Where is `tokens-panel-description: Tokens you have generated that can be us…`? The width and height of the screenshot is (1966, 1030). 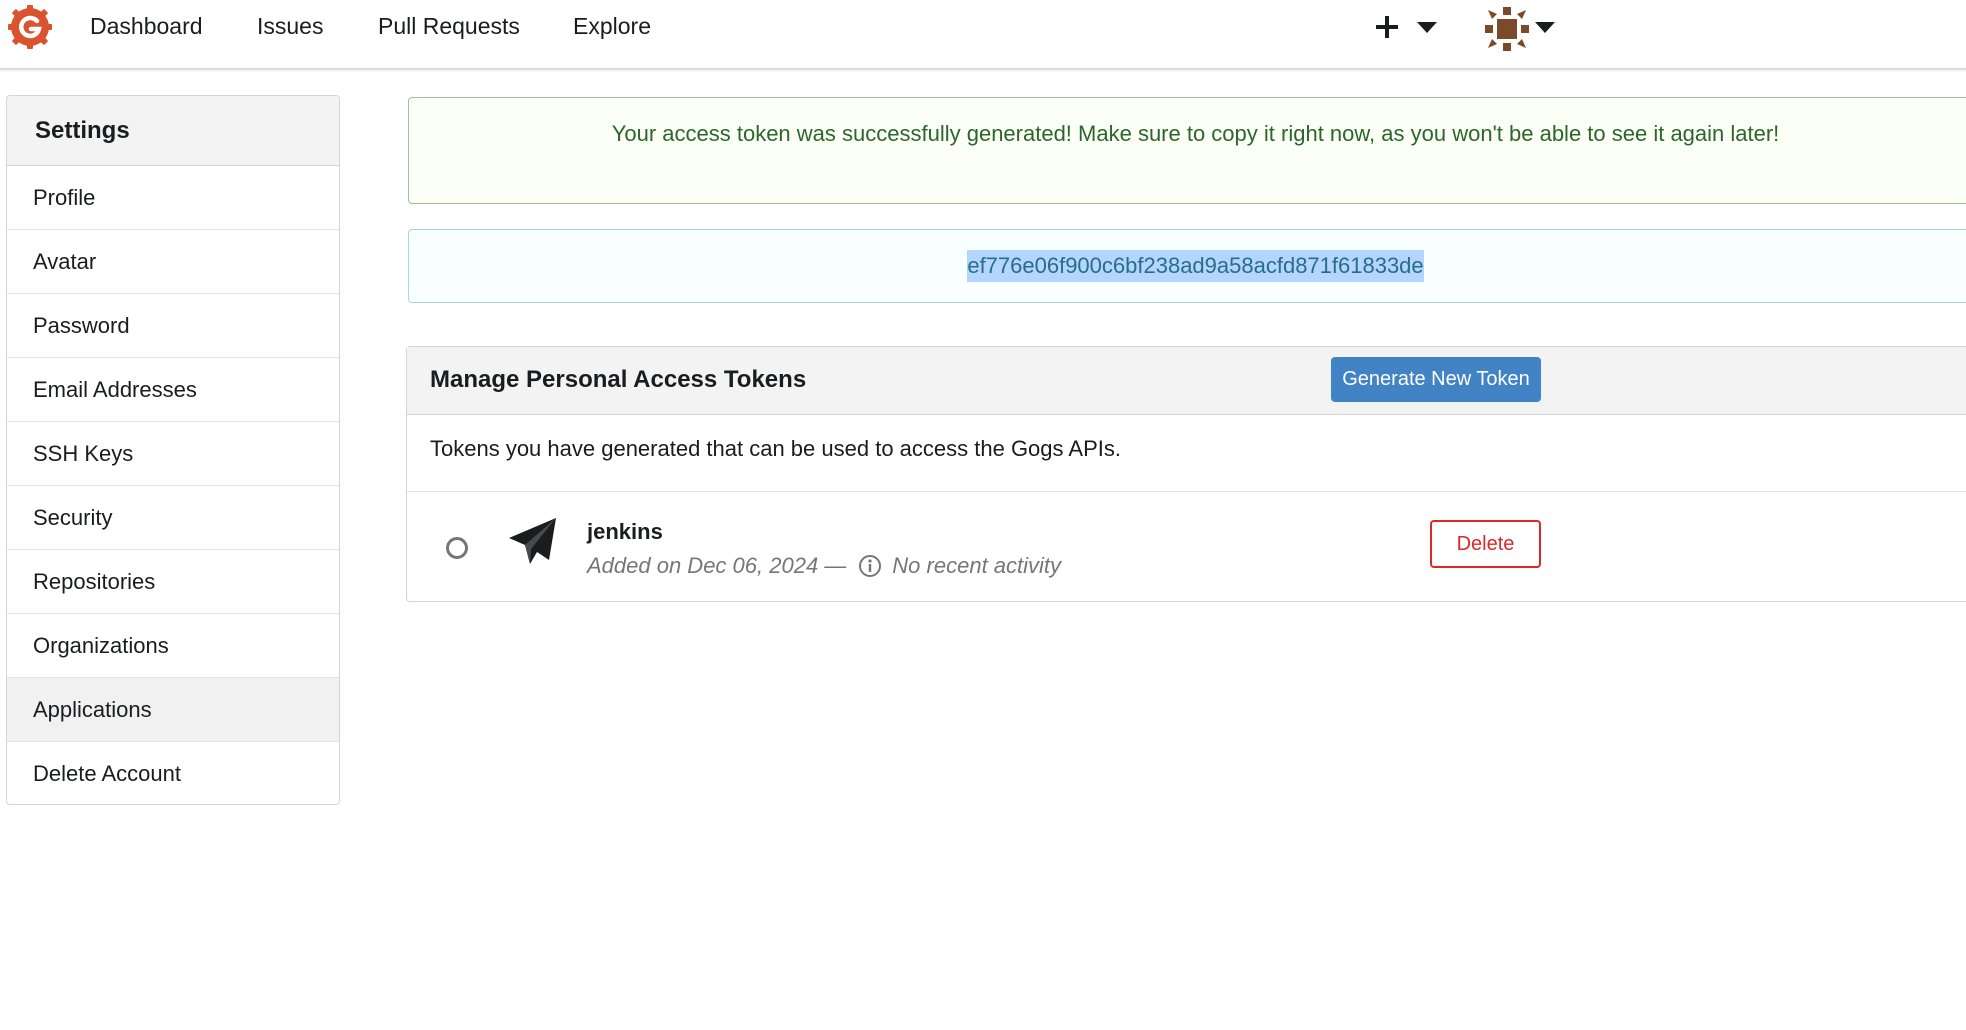 tokens-panel-description: Tokens you have generated that can be us… is located at coordinates (776, 448).